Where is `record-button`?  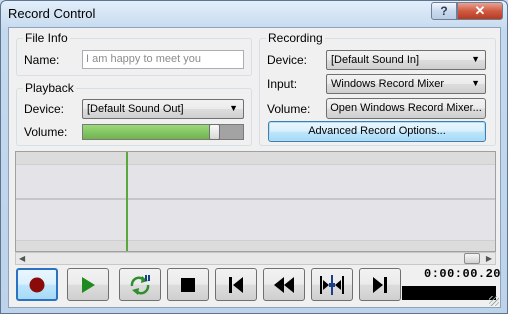
record-button is located at coordinates (37, 284).